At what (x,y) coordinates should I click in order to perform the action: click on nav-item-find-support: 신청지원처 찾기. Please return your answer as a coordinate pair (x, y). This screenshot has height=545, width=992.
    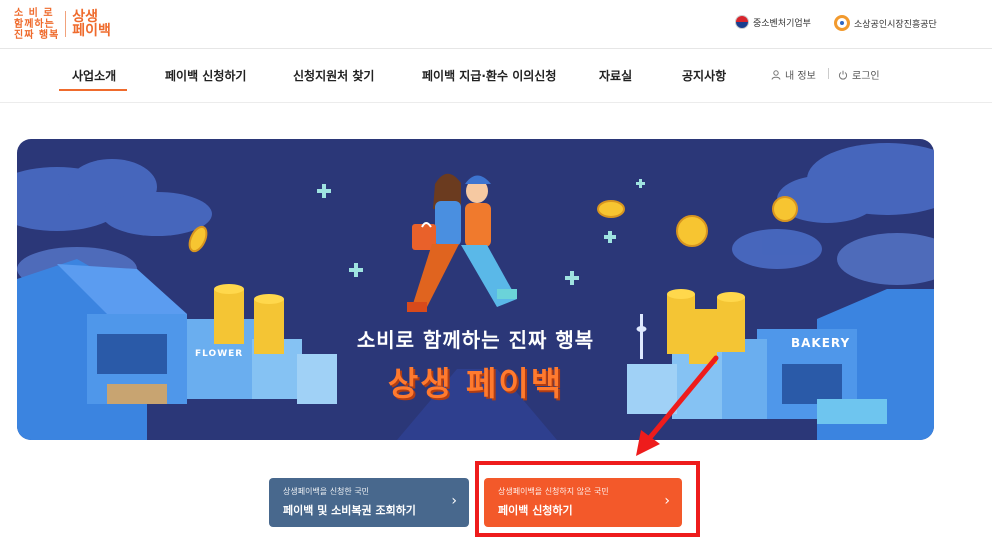
    Looking at the image, I should click on (333, 75).